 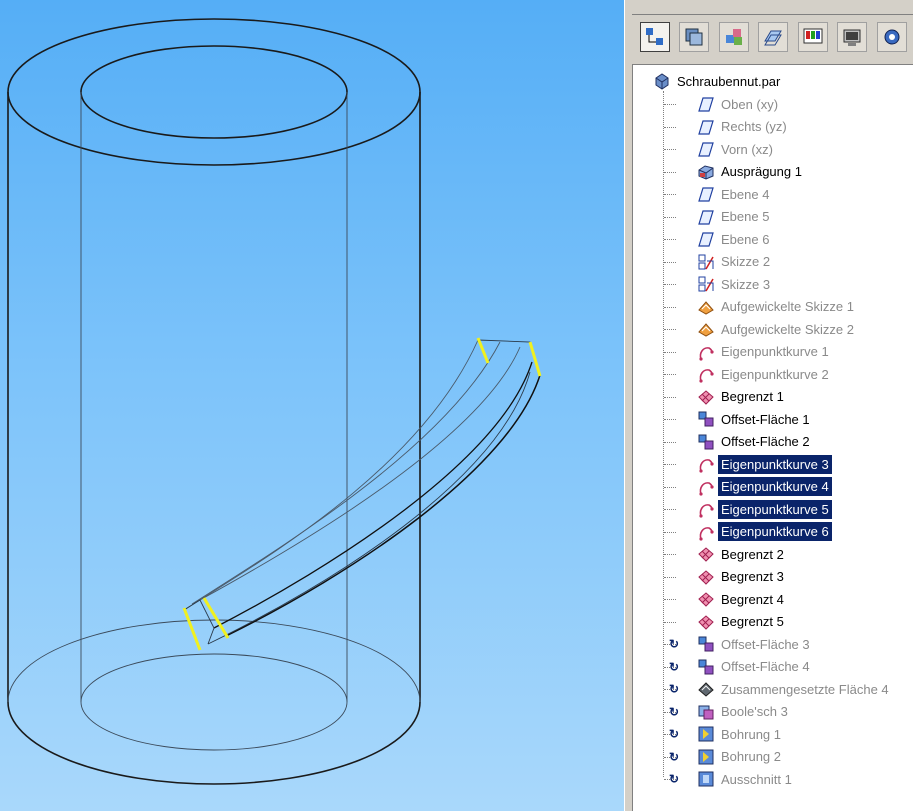 I want to click on tree-item: Eigenpunktkurve 1, so click(x=764, y=352).